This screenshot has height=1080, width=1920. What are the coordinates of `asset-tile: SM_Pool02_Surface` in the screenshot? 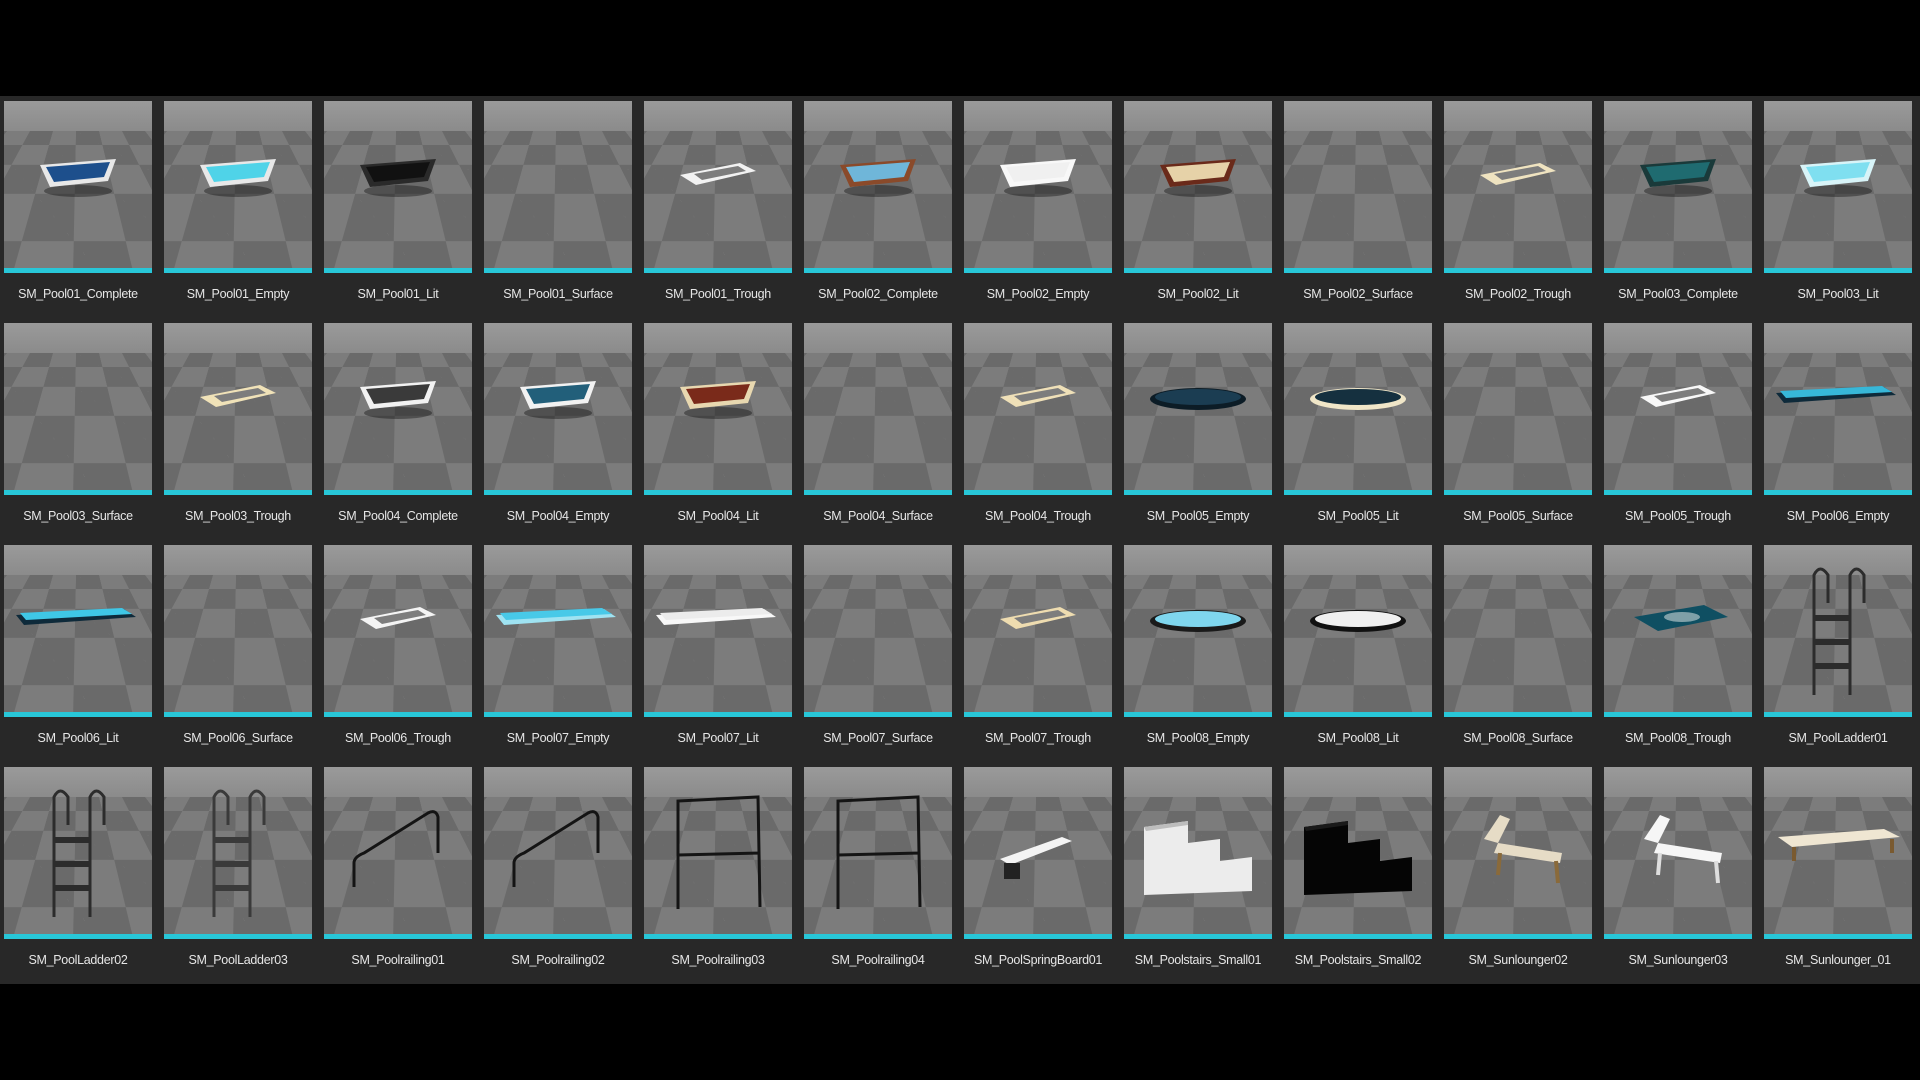 It's located at (1358, 207).